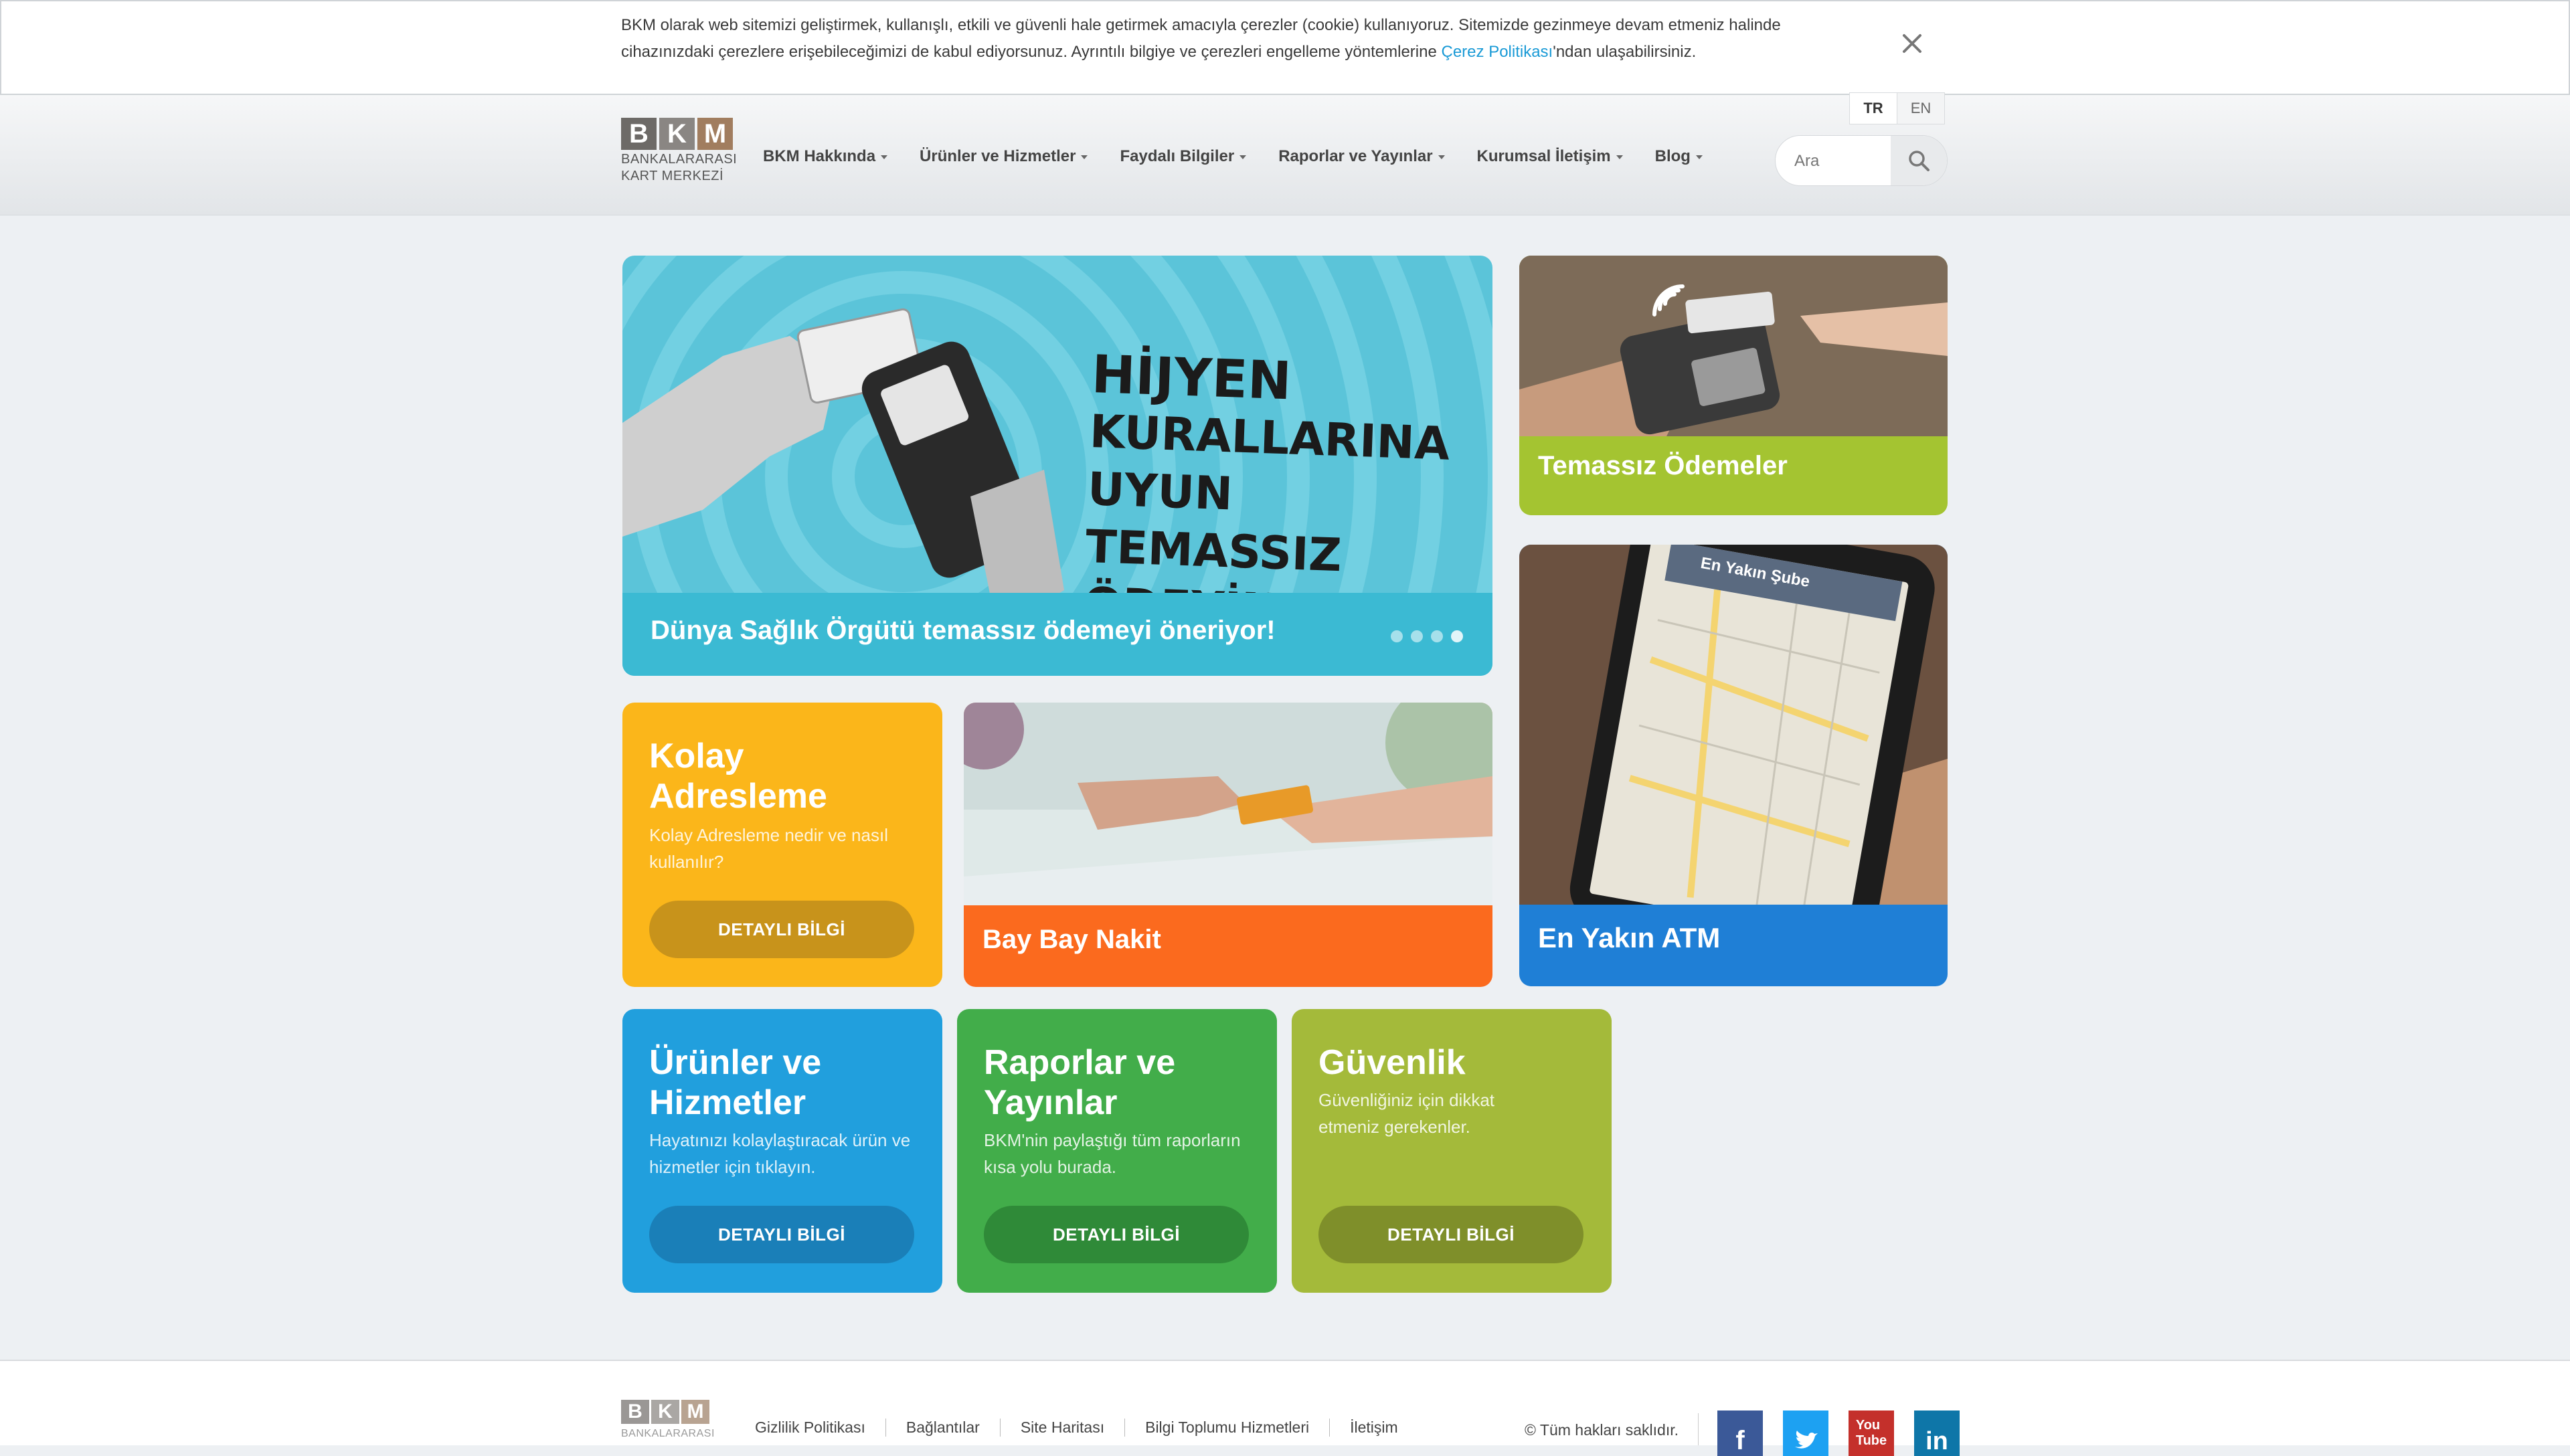 Image resolution: width=2570 pixels, height=1456 pixels. Describe the element at coordinates (1544, 156) in the screenshot. I see `nav-label: Kurumsal İletişim` at that location.